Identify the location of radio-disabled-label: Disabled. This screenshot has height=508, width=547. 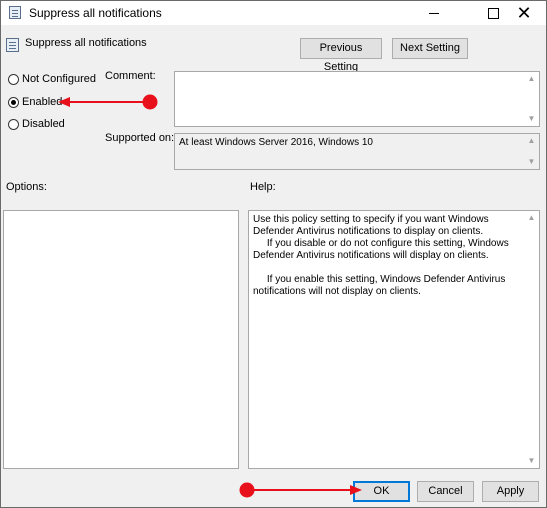
(43, 124).